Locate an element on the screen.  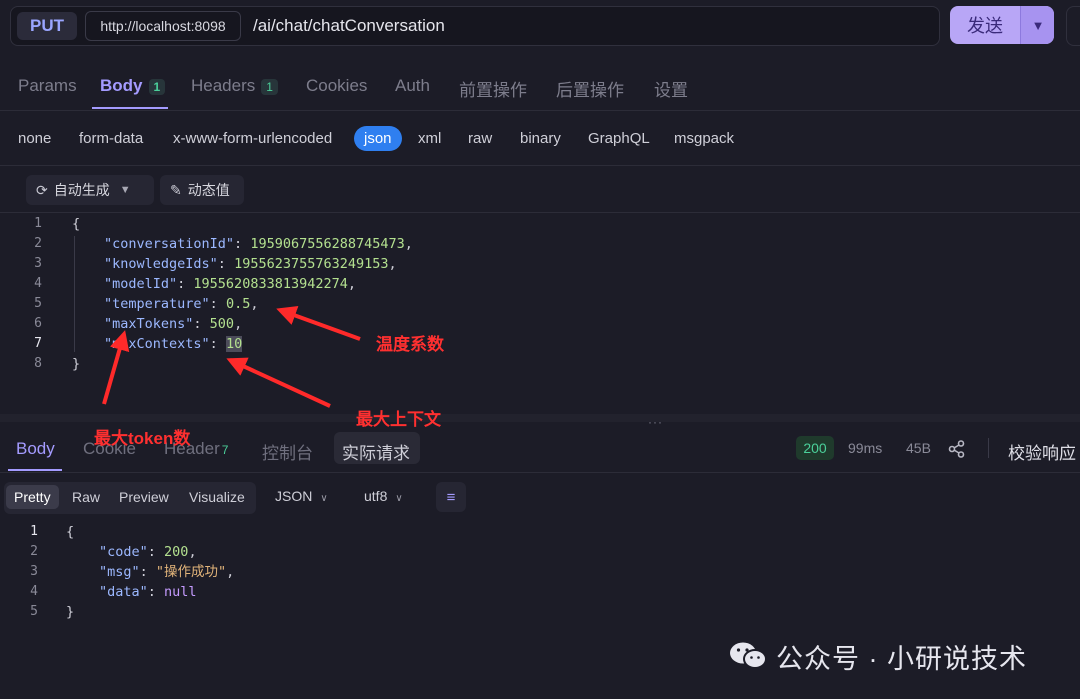
encoding-select: utf8 ∨ is located at coordinates (383, 496).